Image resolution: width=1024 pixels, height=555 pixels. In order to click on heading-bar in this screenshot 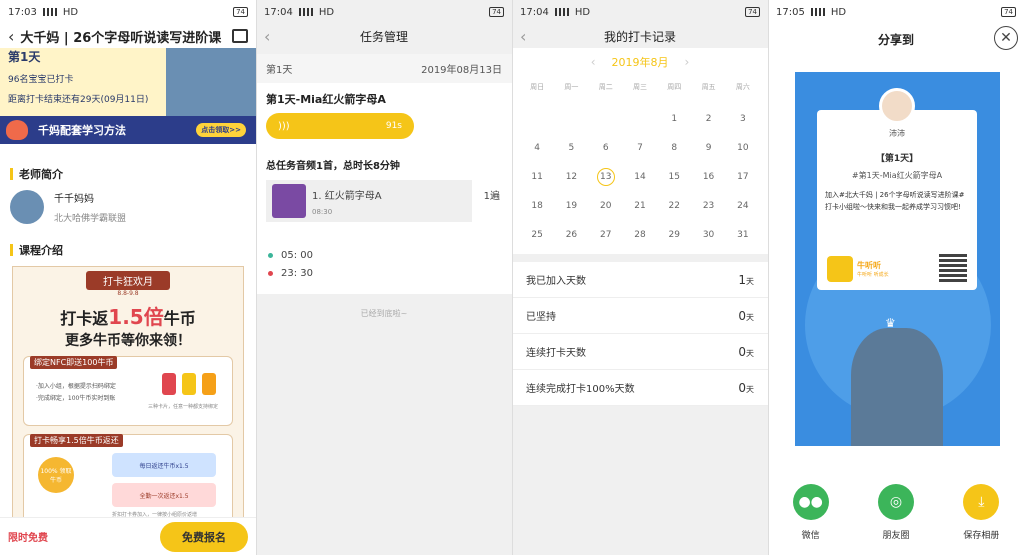, I will do `click(11, 174)`.